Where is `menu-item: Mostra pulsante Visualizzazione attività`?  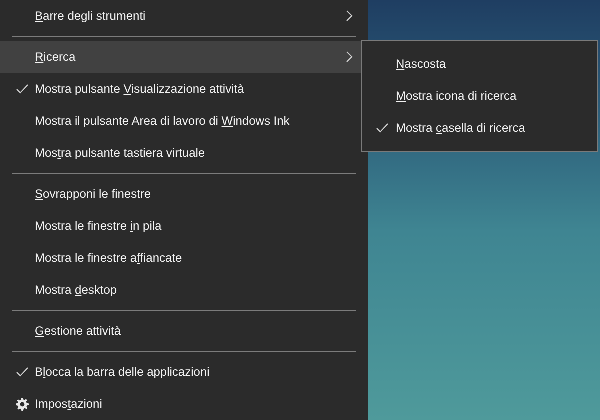 menu-item: Mostra pulsante Visualizzazione attività is located at coordinates (184, 89).